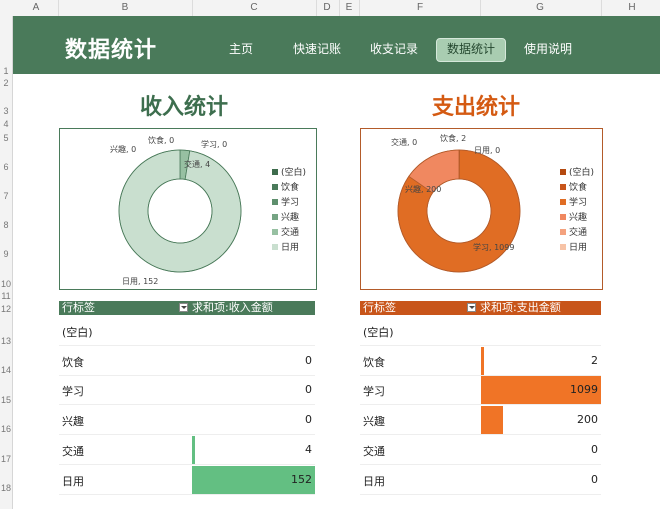 The image size is (660, 509). What do you see at coordinates (184, 107) in the screenshot?
I see `income-title: 收入统计` at bounding box center [184, 107].